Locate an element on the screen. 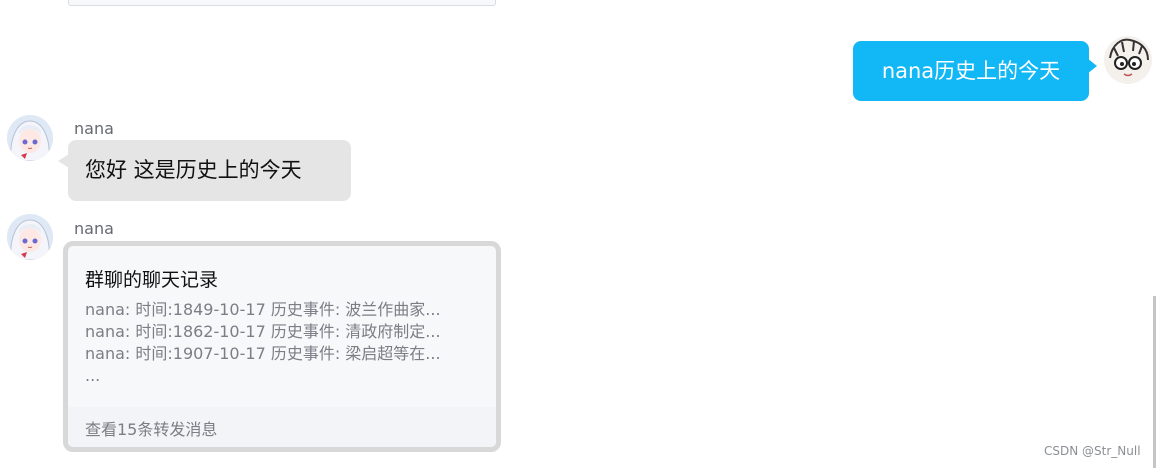 This screenshot has height=468, width=1157. incoming-message-bubble: 您好 这是历史上的今天 is located at coordinates (209, 170).